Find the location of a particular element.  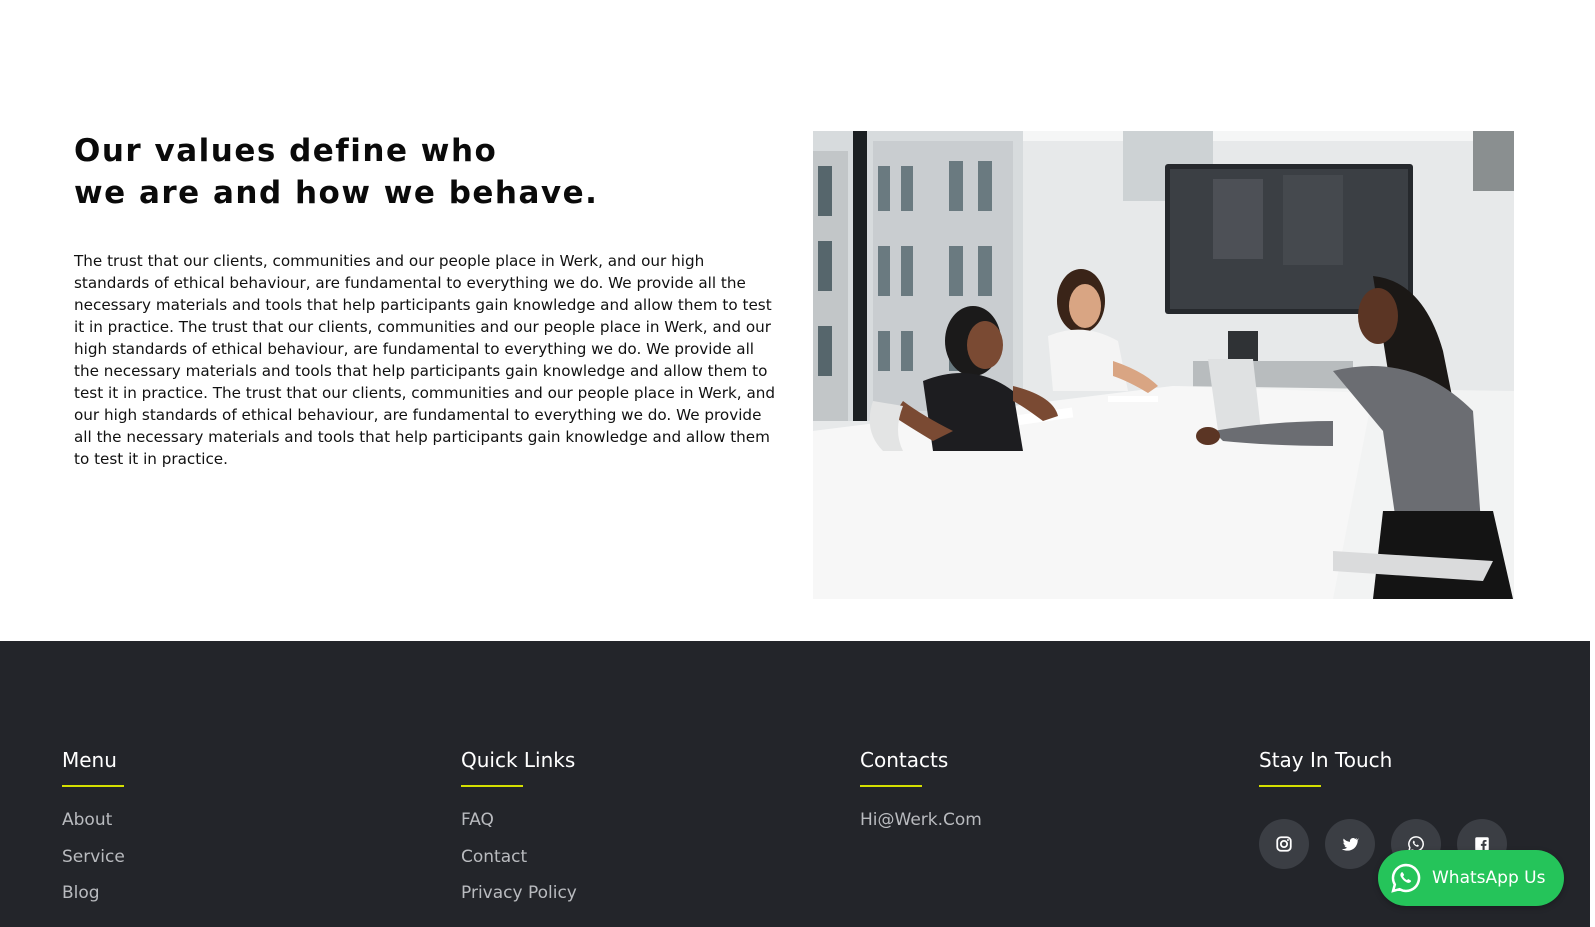

footer-quick-links-column: Quick Links FAQ Contact Privacy Policy is located at coordinates (519, 833).